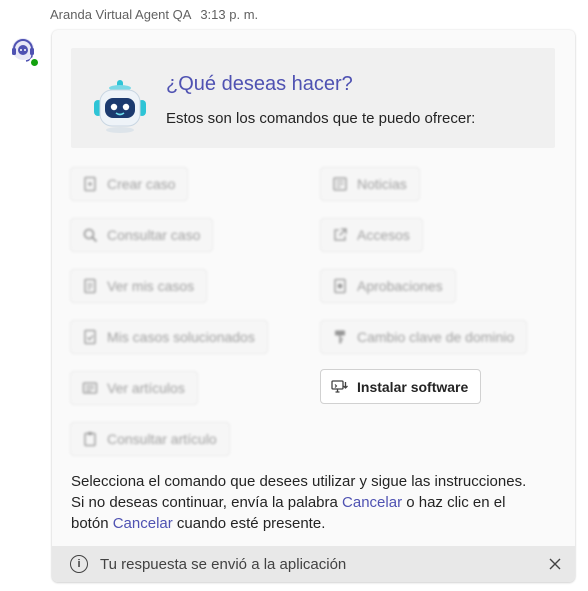 This screenshot has width=588, height=591. I want to click on document-check-icon, so click(90, 337).